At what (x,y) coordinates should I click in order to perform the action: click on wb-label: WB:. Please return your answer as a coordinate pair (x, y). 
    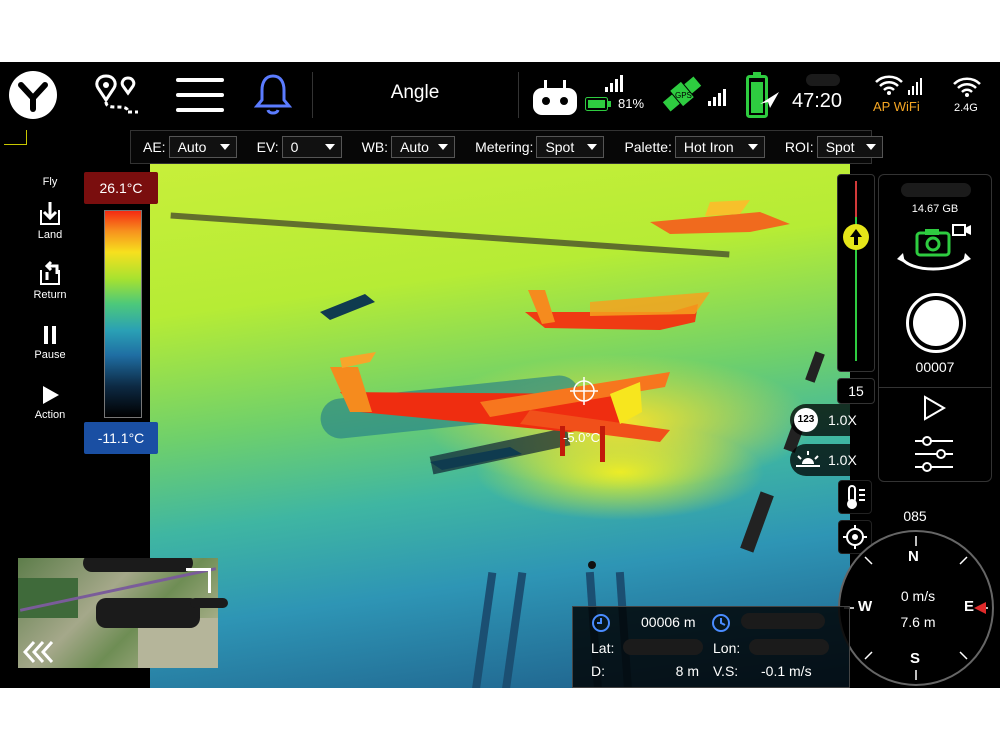
    Looking at the image, I should click on (375, 147).